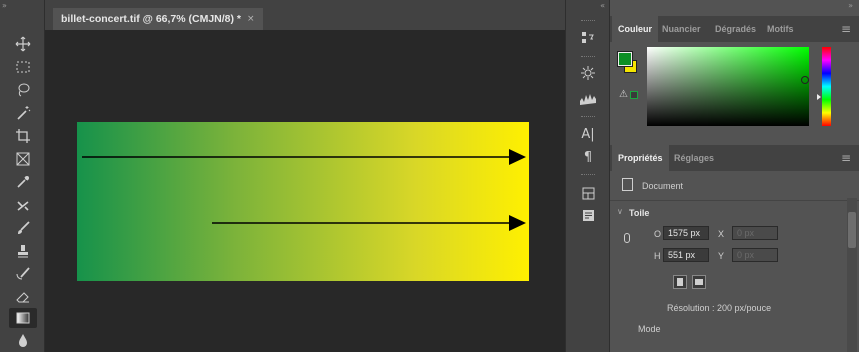 This screenshot has width=859, height=352. I want to click on tab-couleur: Couleur, so click(635, 29).